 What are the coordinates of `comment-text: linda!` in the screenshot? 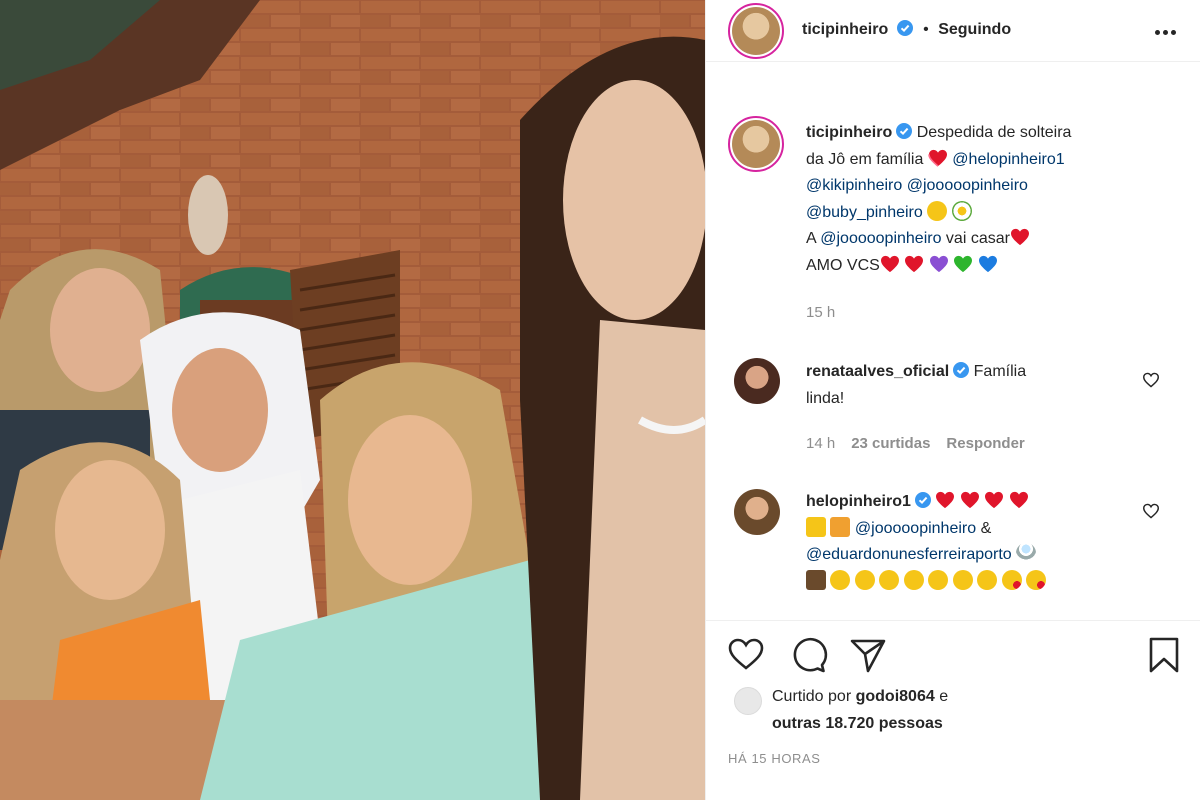 It's located at (825, 398).